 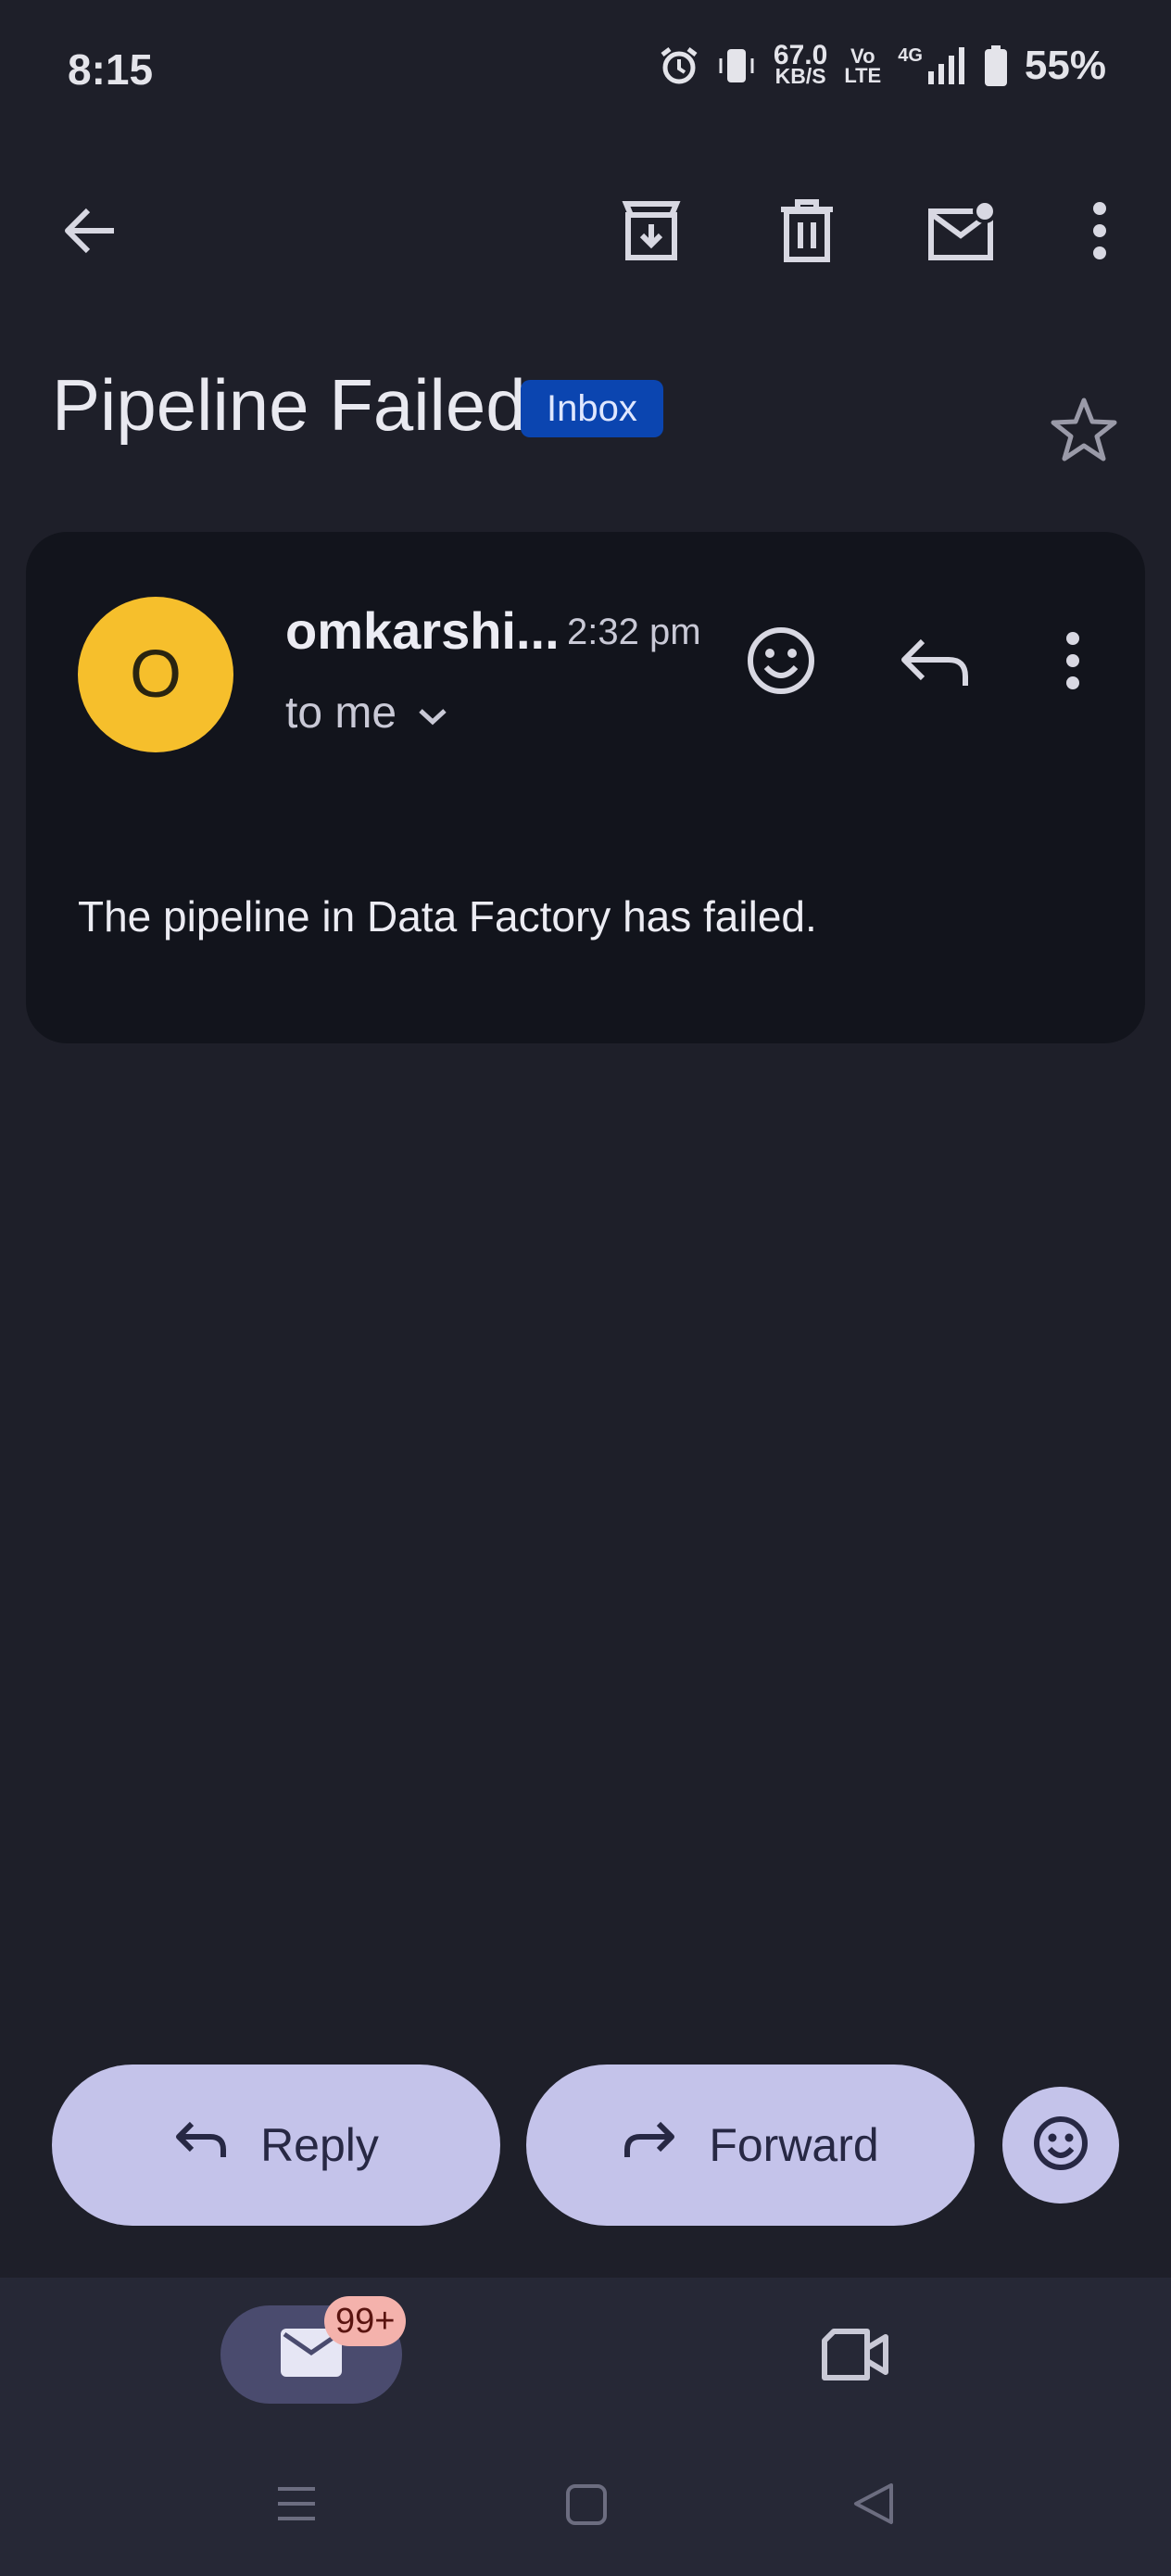 I want to click on network-speed: 67.0 KB/S, so click(x=801, y=64).